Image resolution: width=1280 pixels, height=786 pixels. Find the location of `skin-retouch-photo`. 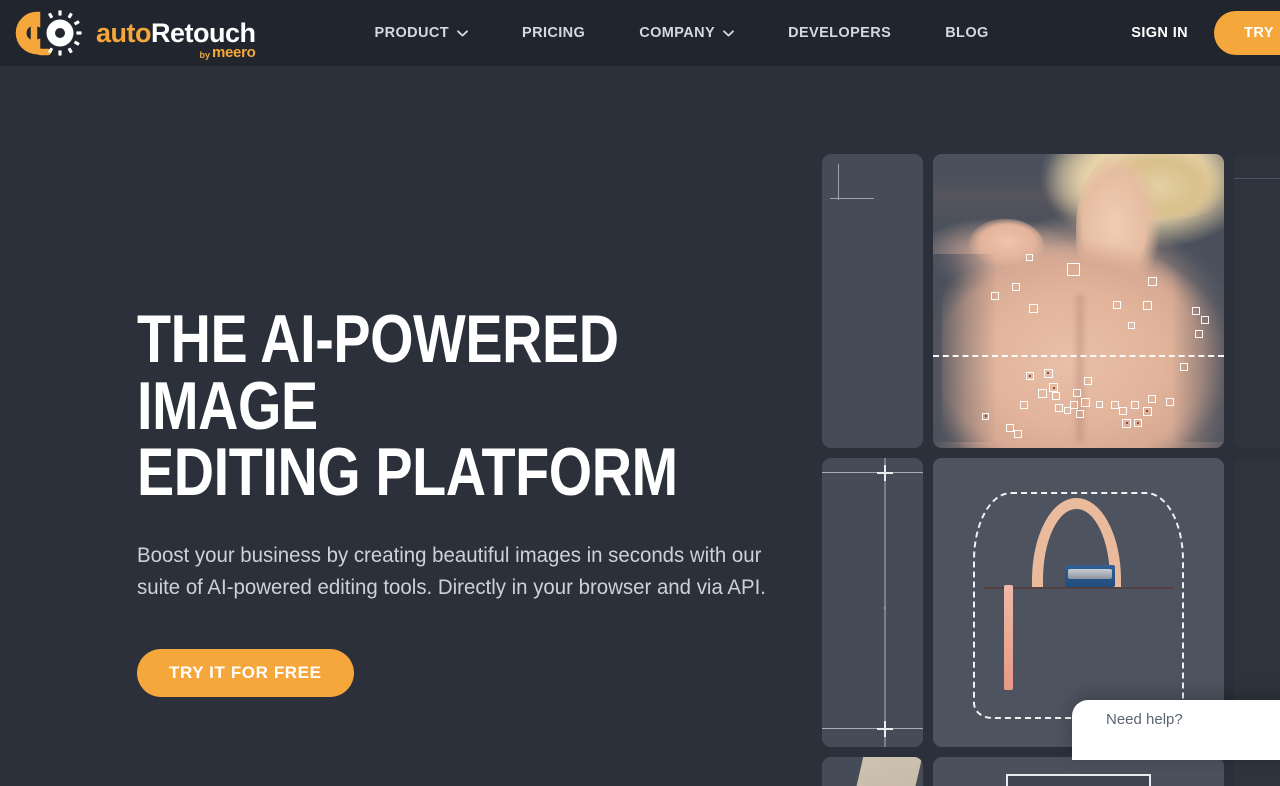

skin-retouch-photo is located at coordinates (1078, 301).